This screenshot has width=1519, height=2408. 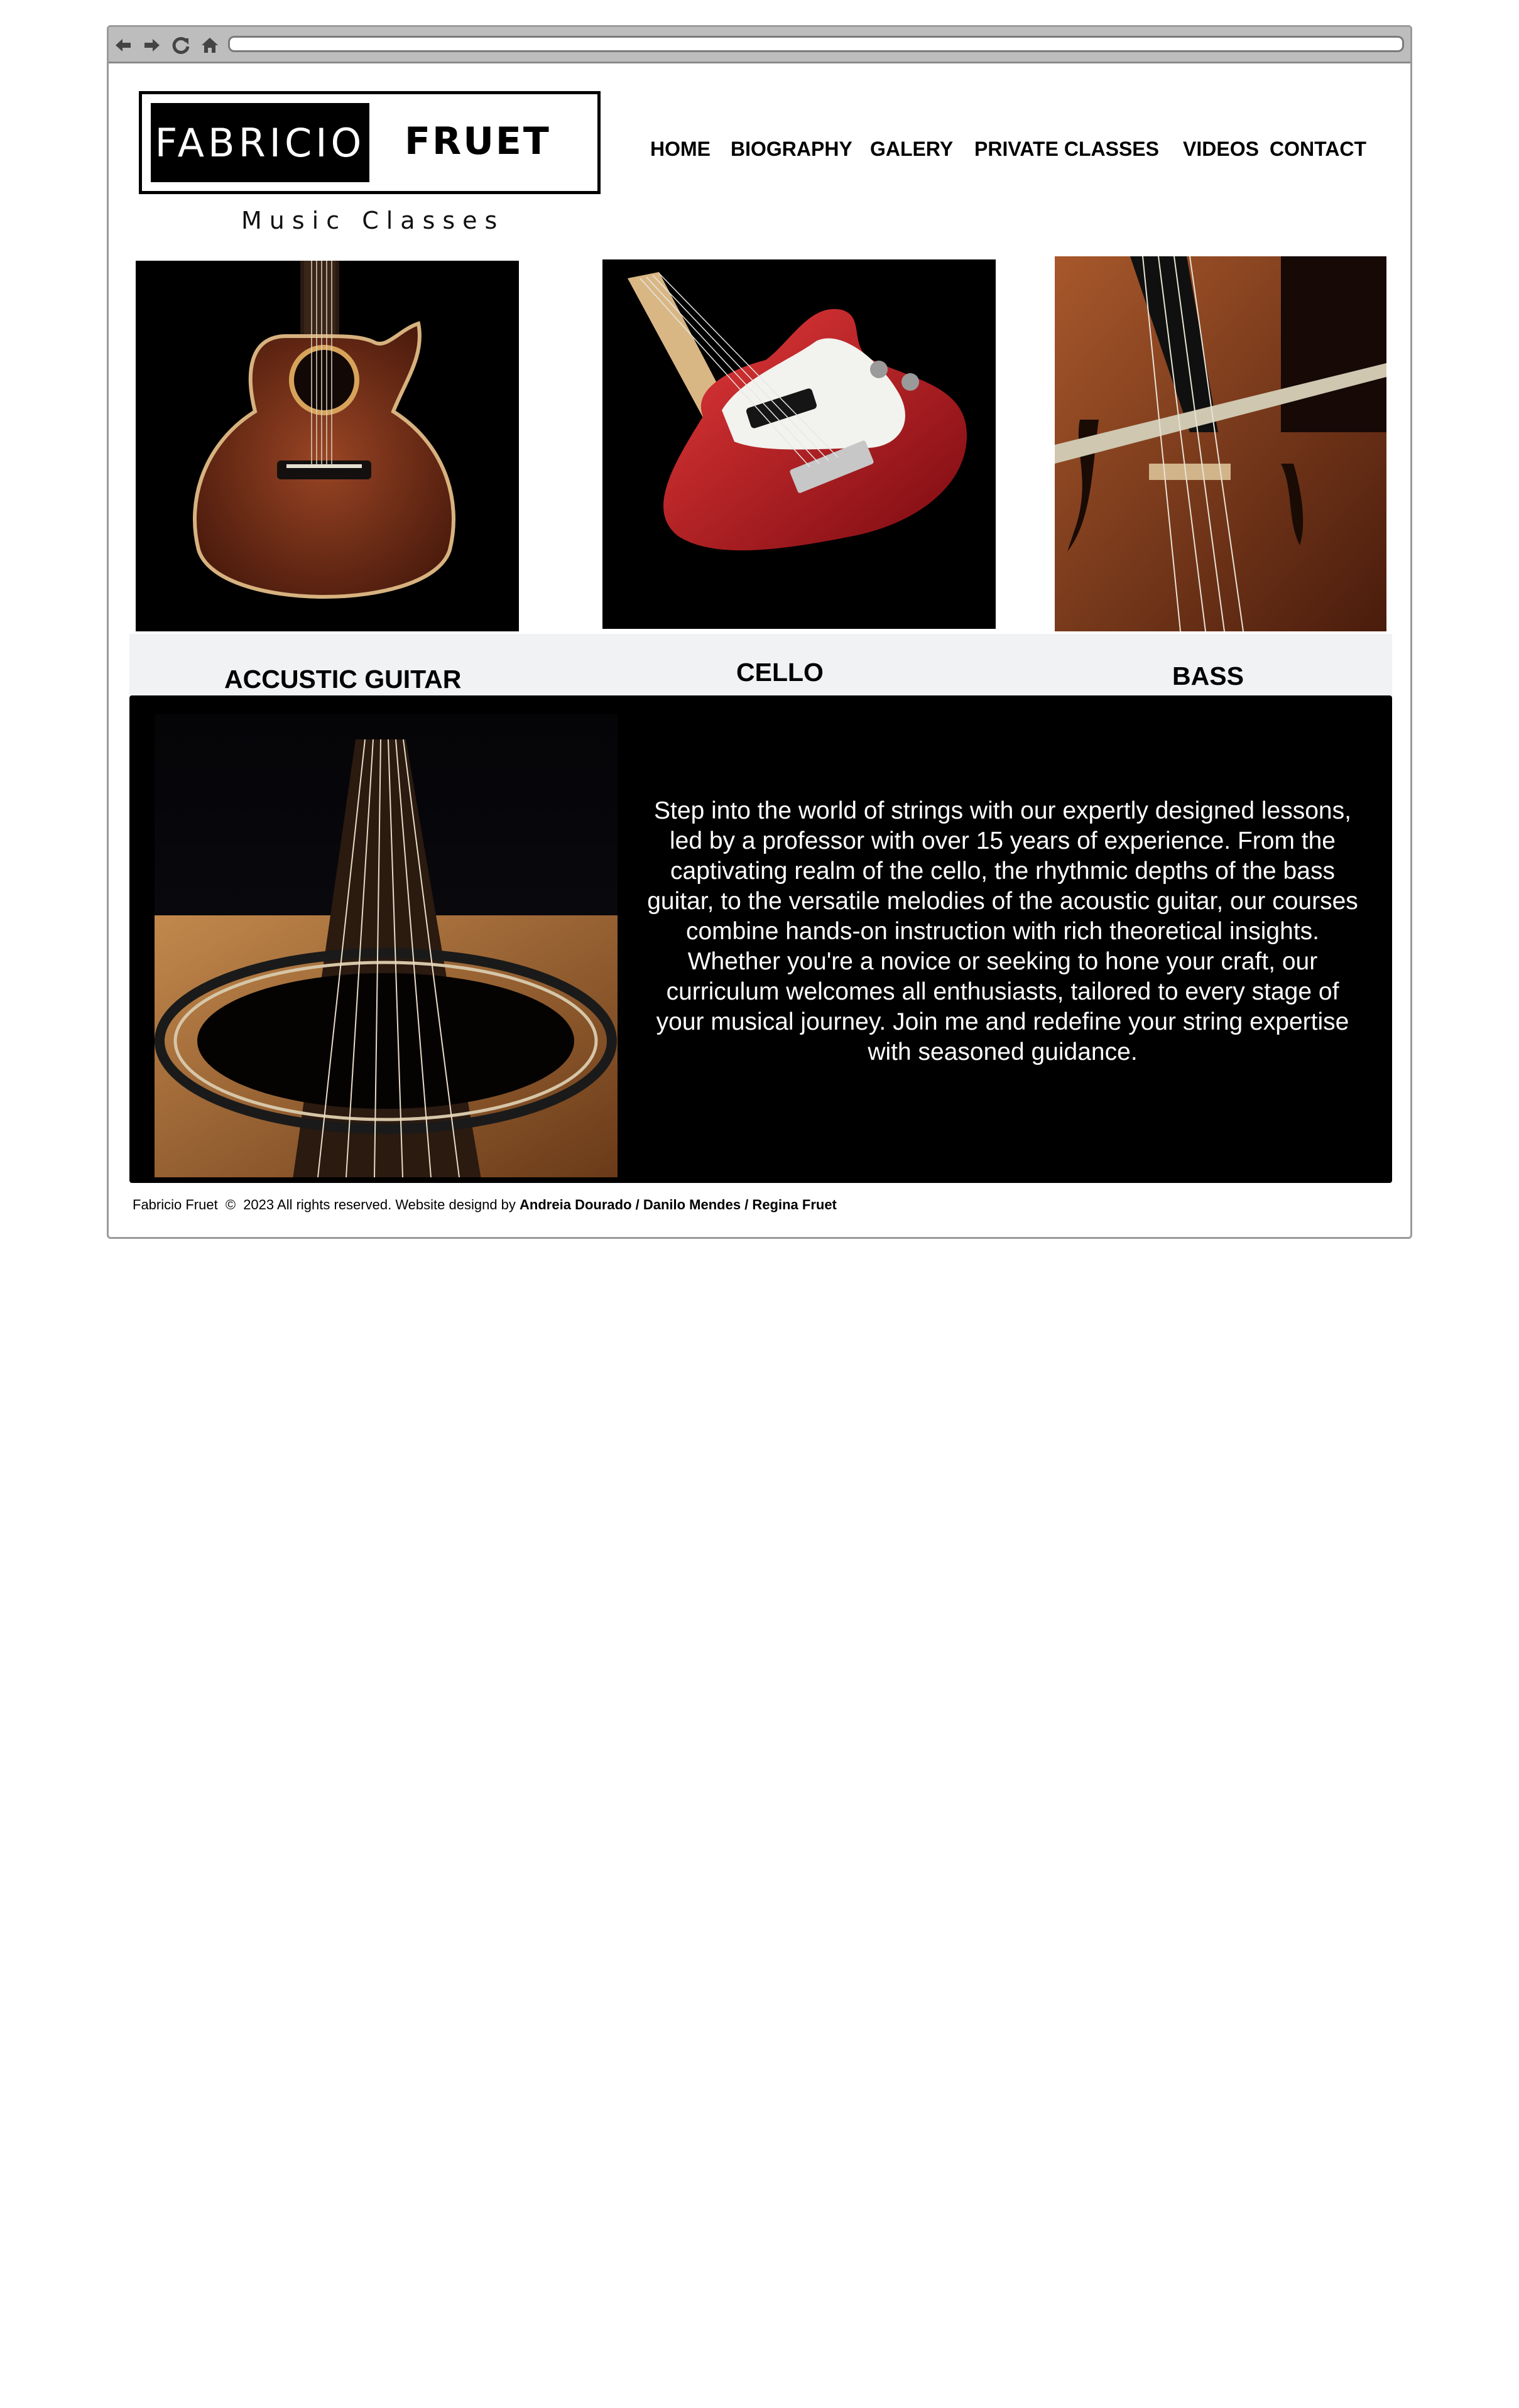 What do you see at coordinates (816, 44) in the screenshot?
I see `address-bar` at bounding box center [816, 44].